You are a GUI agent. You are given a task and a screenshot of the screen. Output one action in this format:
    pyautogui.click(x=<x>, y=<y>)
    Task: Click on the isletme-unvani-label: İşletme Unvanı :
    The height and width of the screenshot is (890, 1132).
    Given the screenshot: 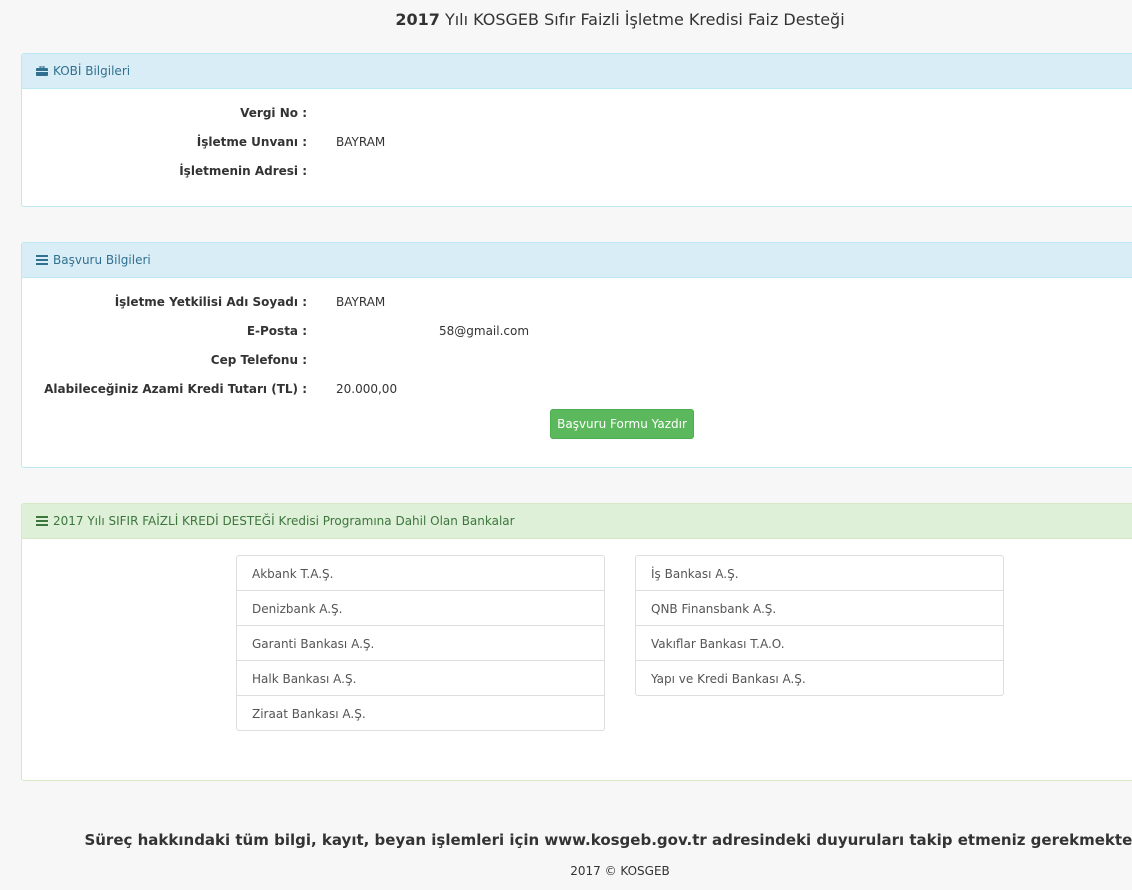 What is the action you would take?
    pyautogui.click(x=251, y=142)
    